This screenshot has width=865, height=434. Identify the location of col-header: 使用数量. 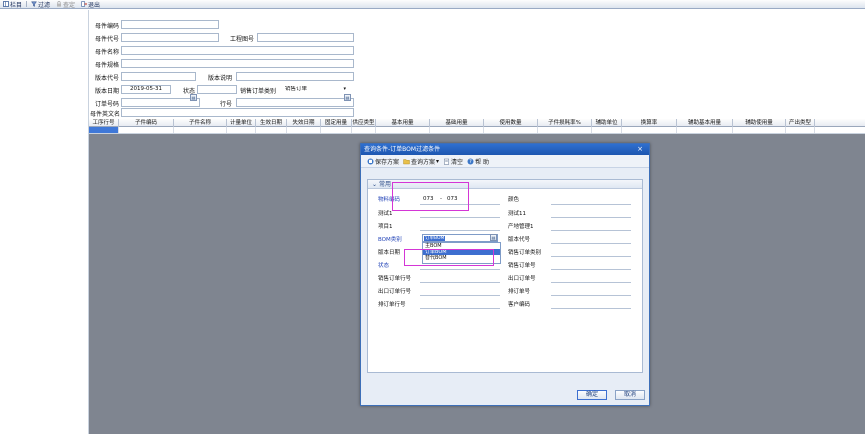
(511, 123).